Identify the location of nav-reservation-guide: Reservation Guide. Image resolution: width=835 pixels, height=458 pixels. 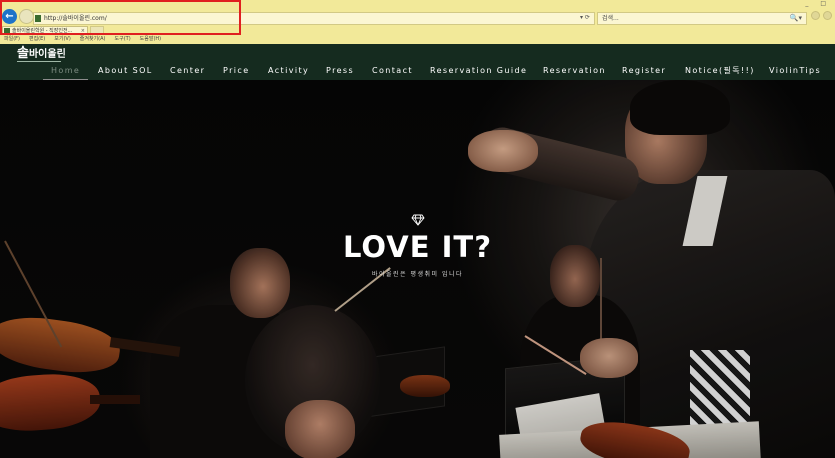
(478, 71).